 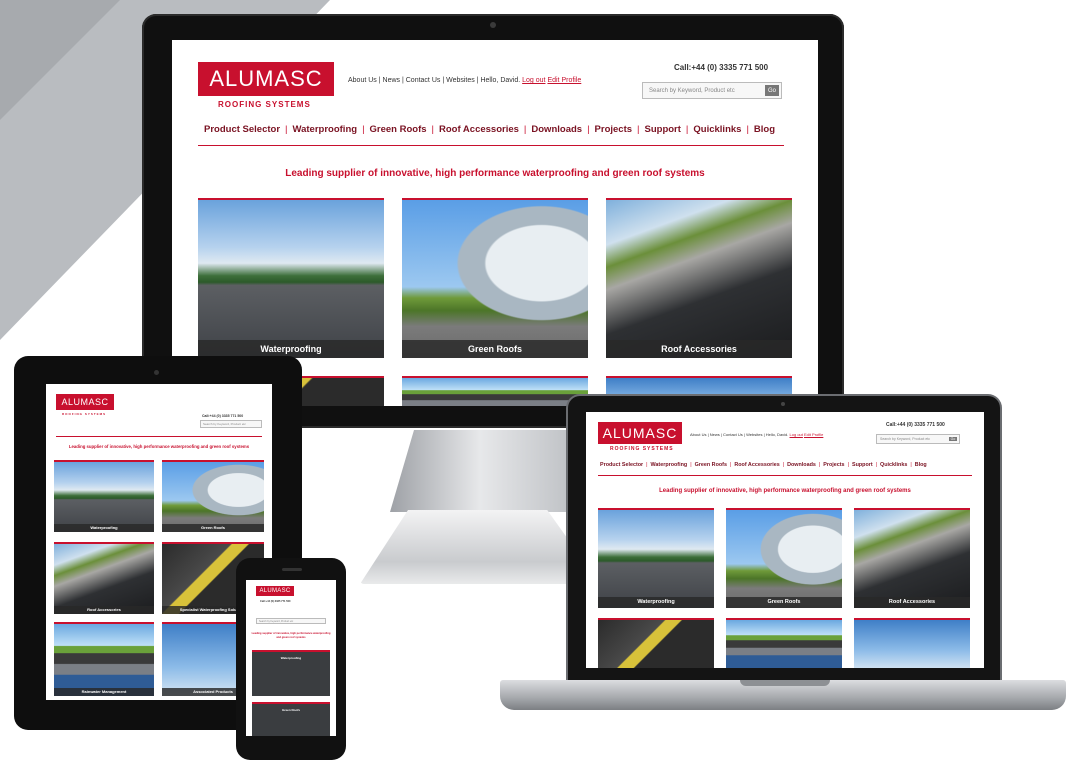 What do you see at coordinates (104, 578) in the screenshot?
I see `tablet-tile-roof-accessories: Roof Accessories` at bounding box center [104, 578].